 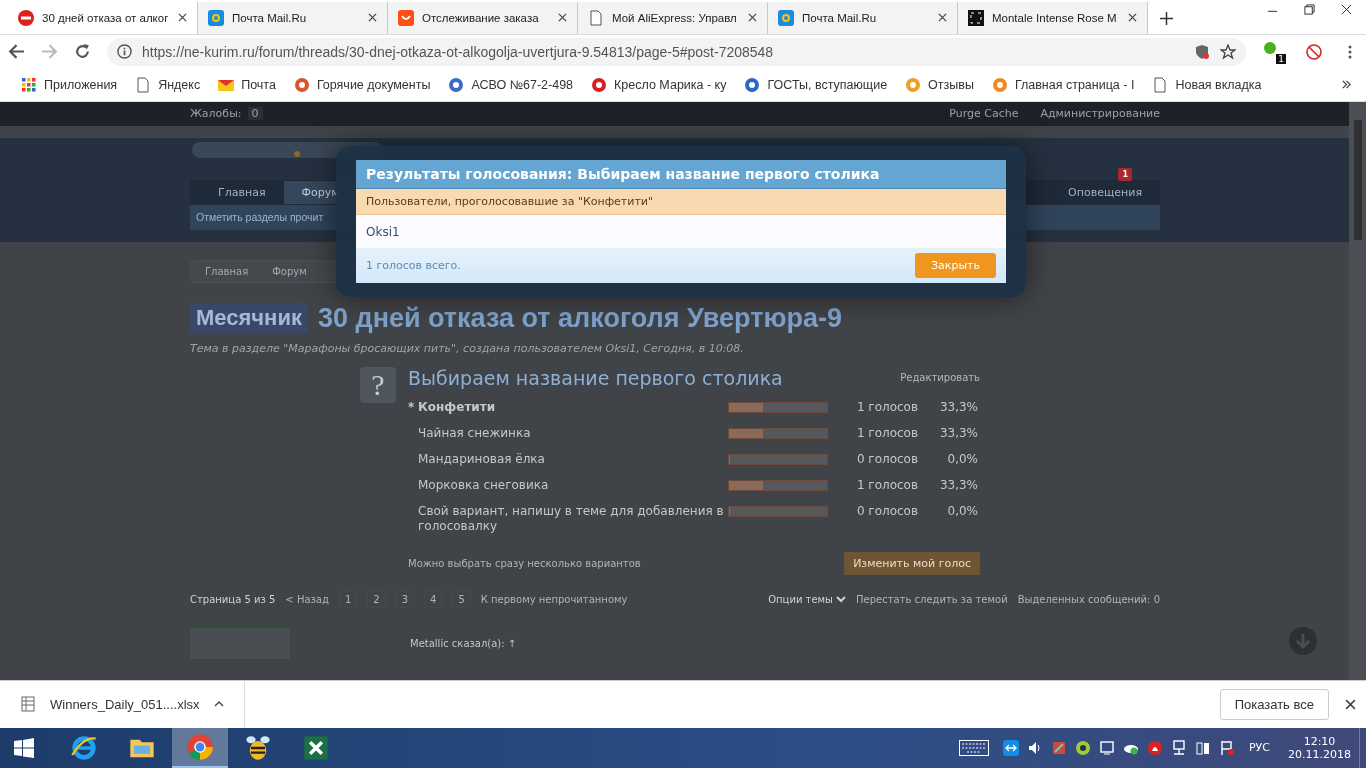 What do you see at coordinates (24, 748) in the screenshot?
I see `windows-logo-icon` at bounding box center [24, 748].